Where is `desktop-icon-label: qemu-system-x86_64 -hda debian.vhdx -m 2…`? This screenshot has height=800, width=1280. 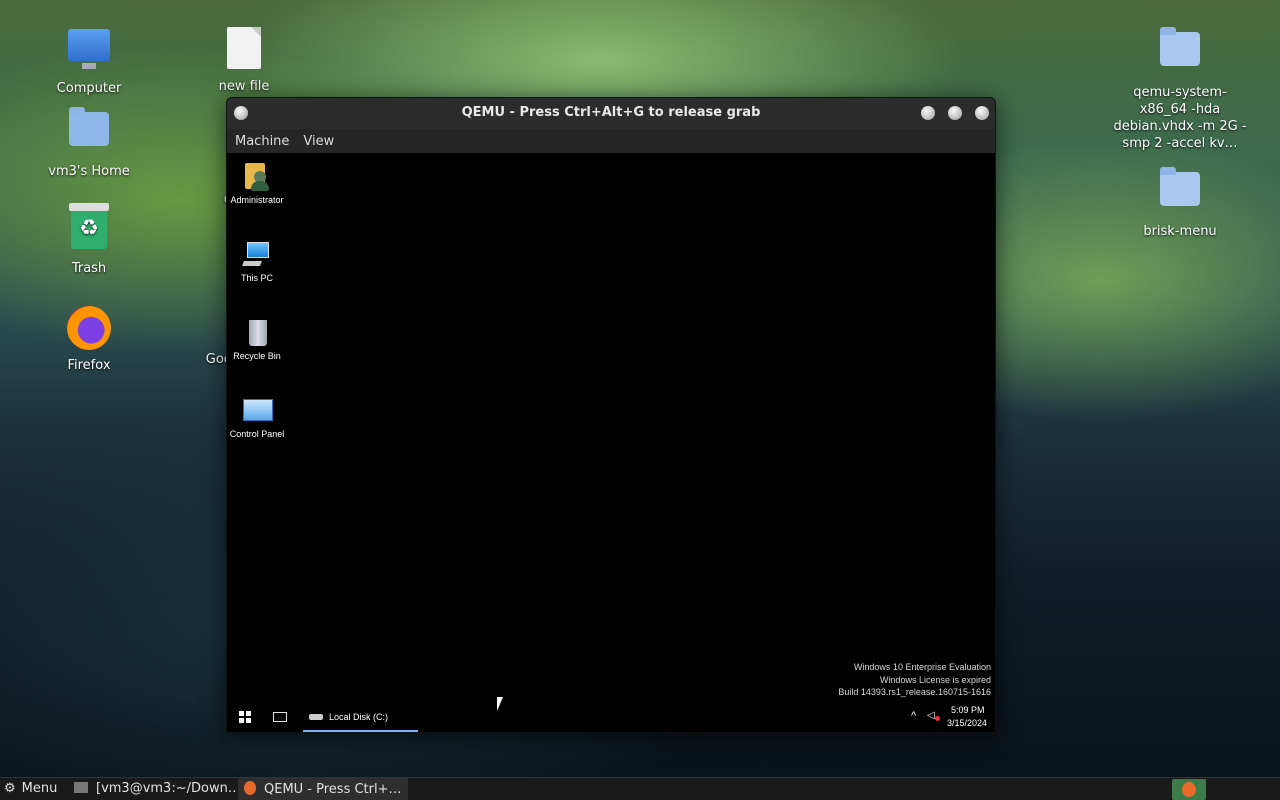 desktop-icon-label: qemu-system-x86_64 -hda debian.vhdx -m 2… is located at coordinates (1180, 118).